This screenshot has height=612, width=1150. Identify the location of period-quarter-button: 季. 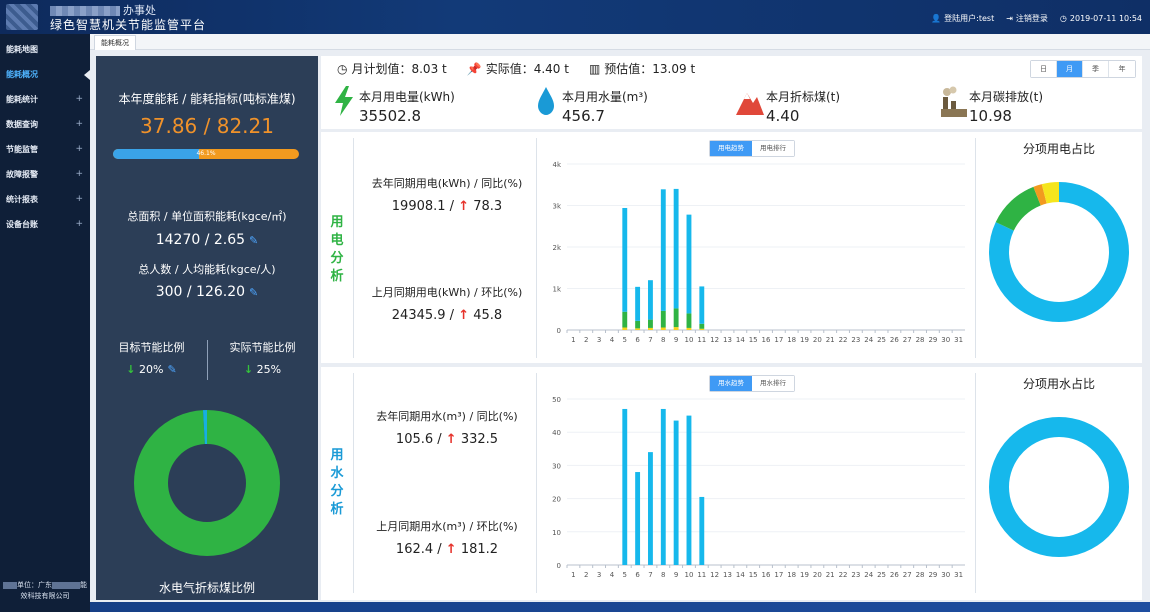
(1096, 69).